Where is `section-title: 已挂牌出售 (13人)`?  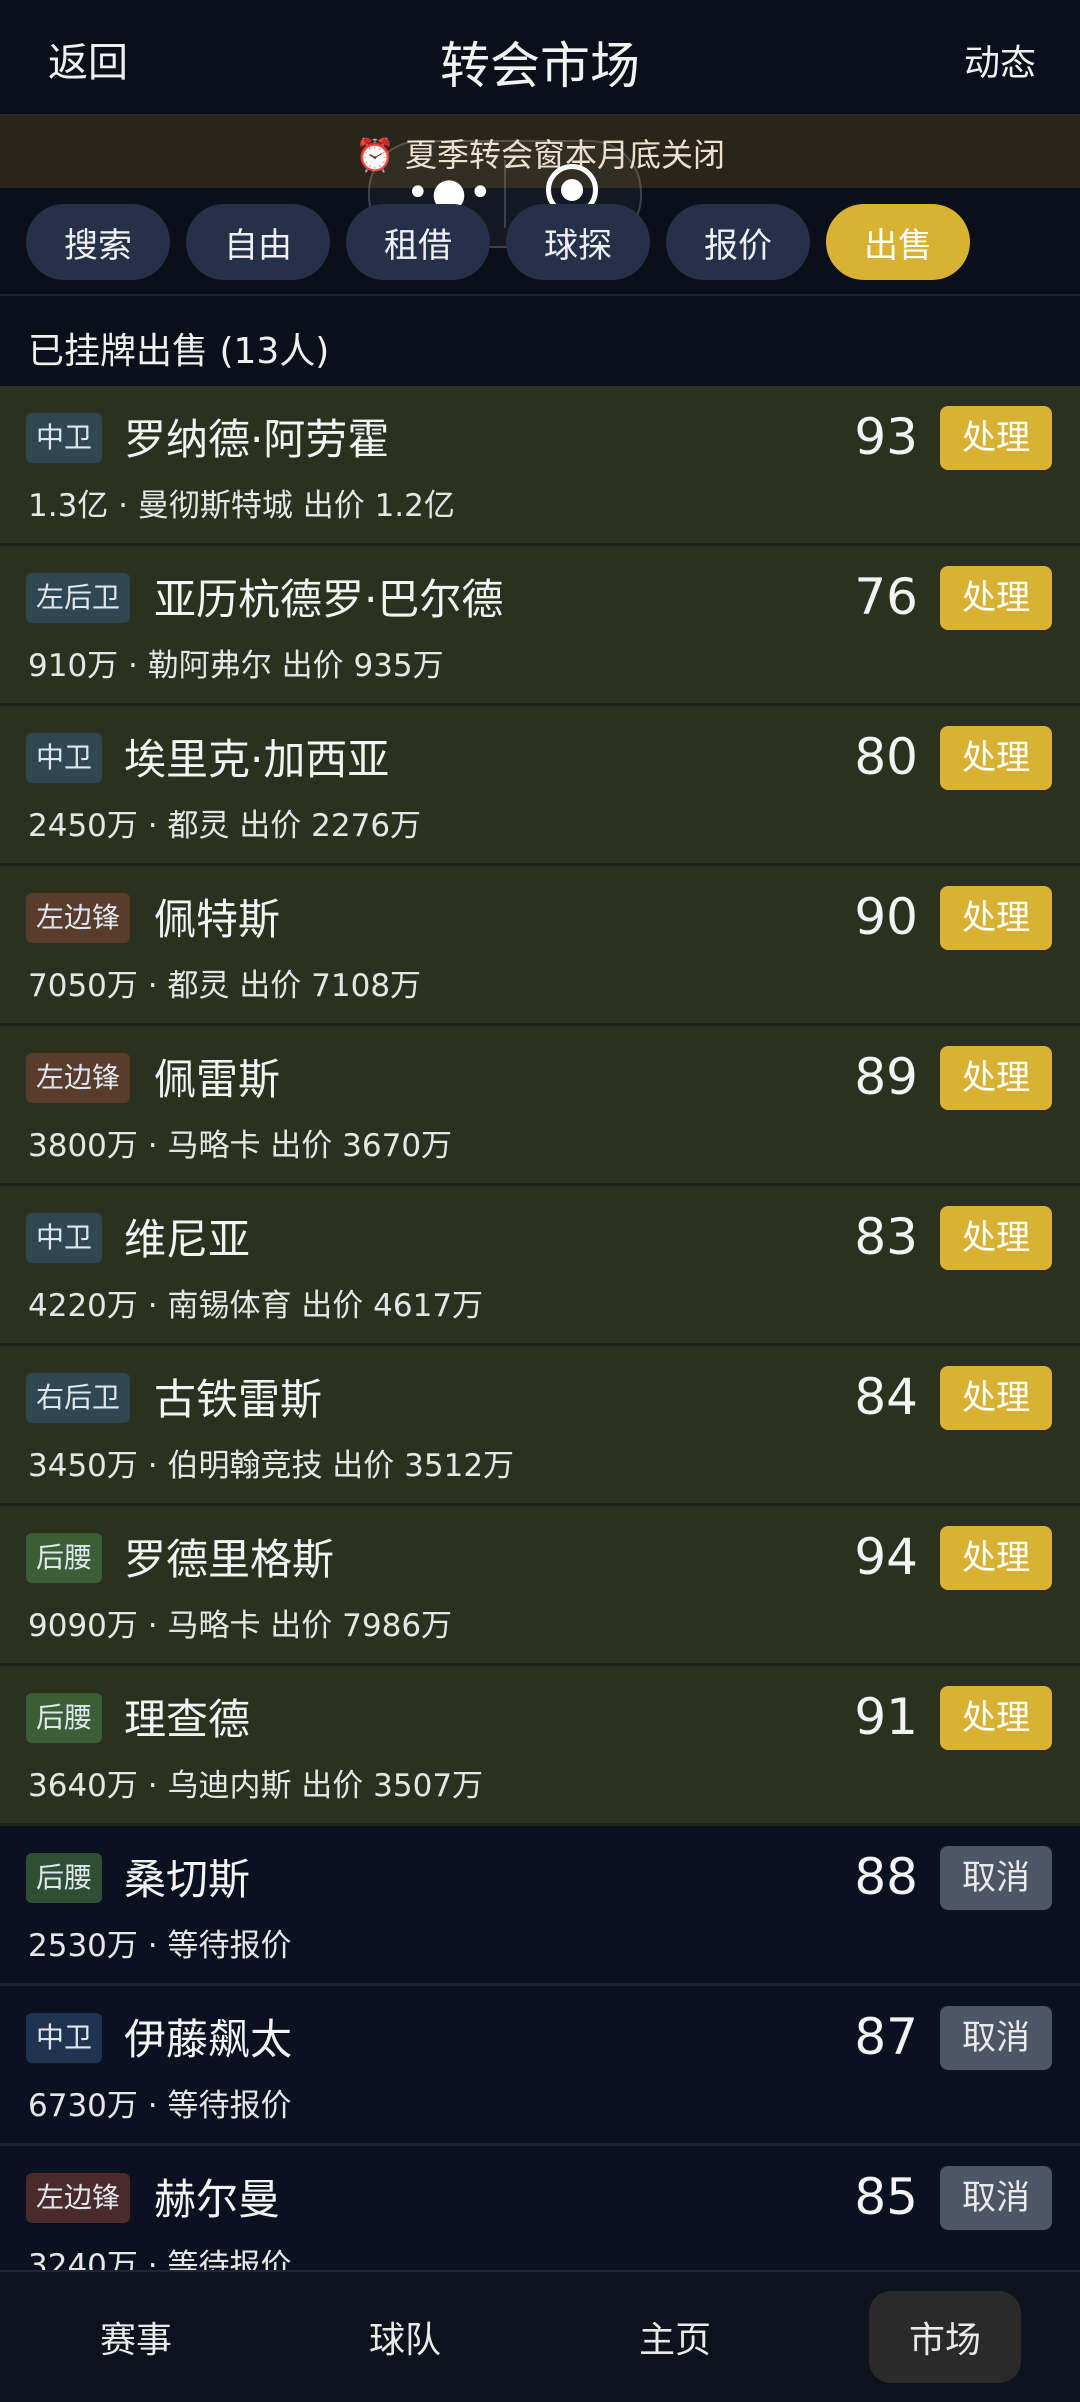
section-title: 已挂牌出售 (13人) is located at coordinates (179, 351).